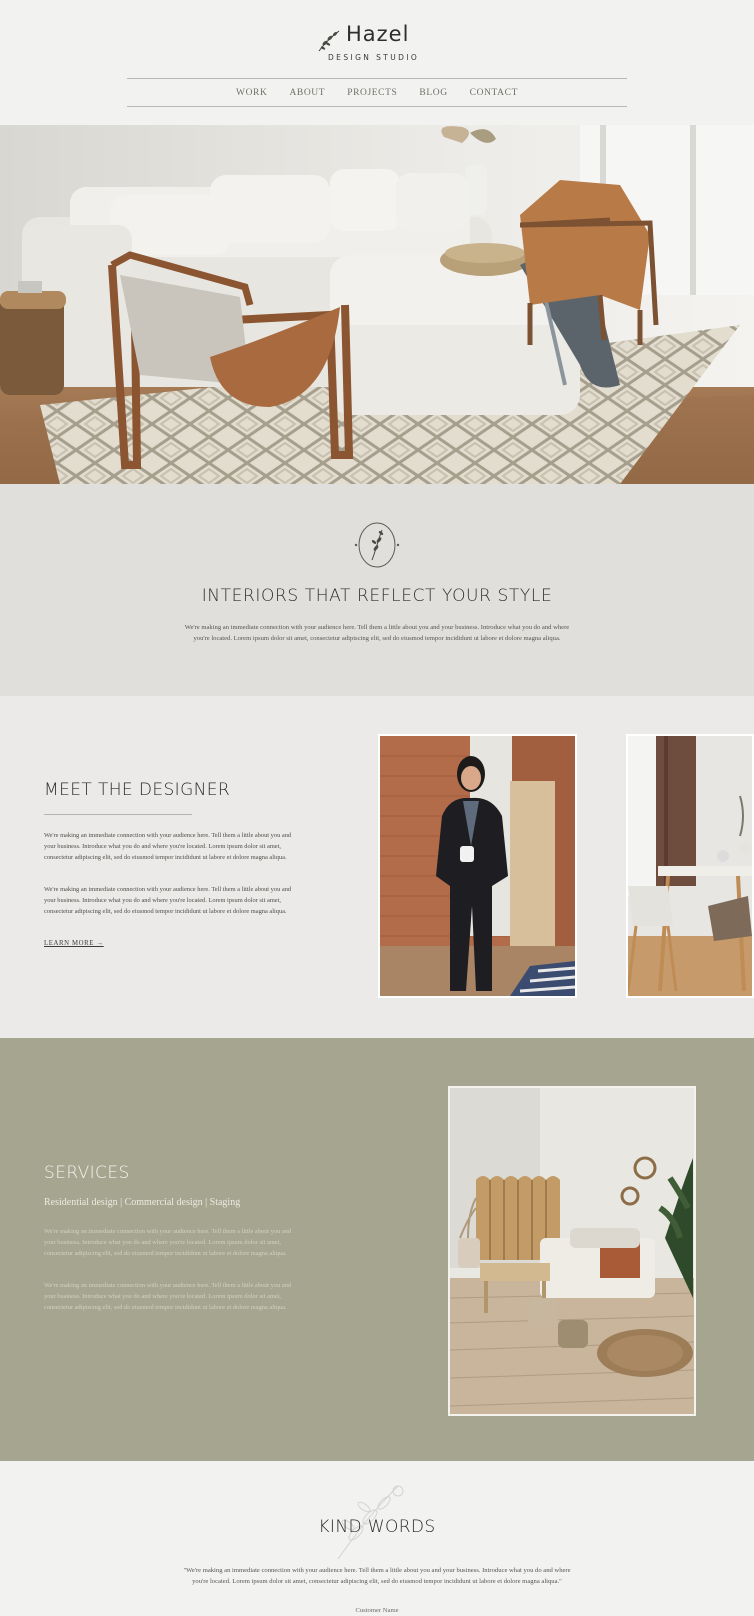  Describe the element at coordinates (374, 57) in the screenshot. I see `brand-tagline: DESIGN STUDIO` at that location.